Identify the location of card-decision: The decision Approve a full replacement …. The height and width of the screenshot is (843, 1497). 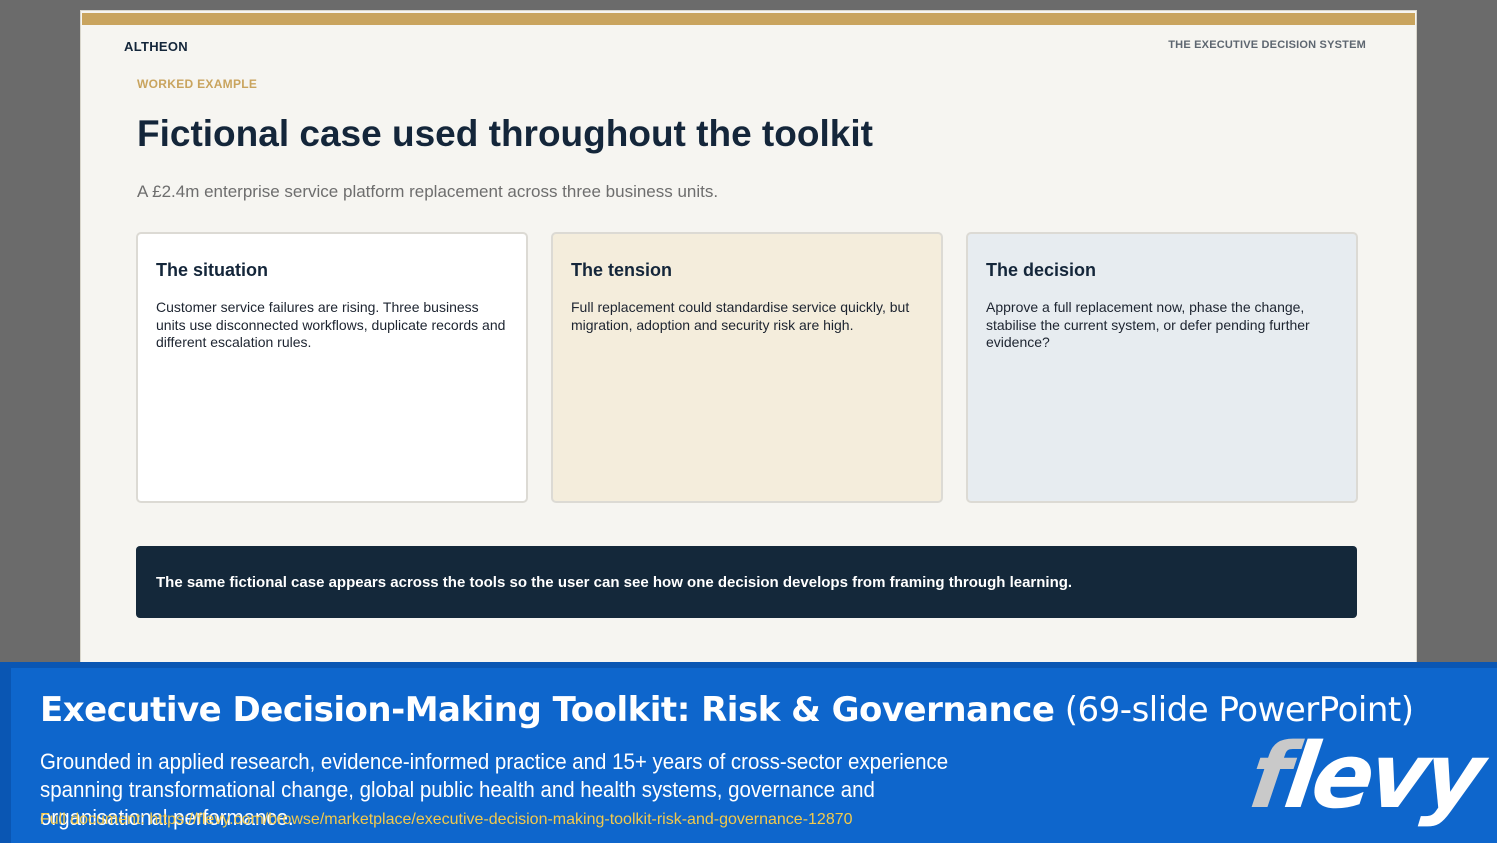
(1162, 367).